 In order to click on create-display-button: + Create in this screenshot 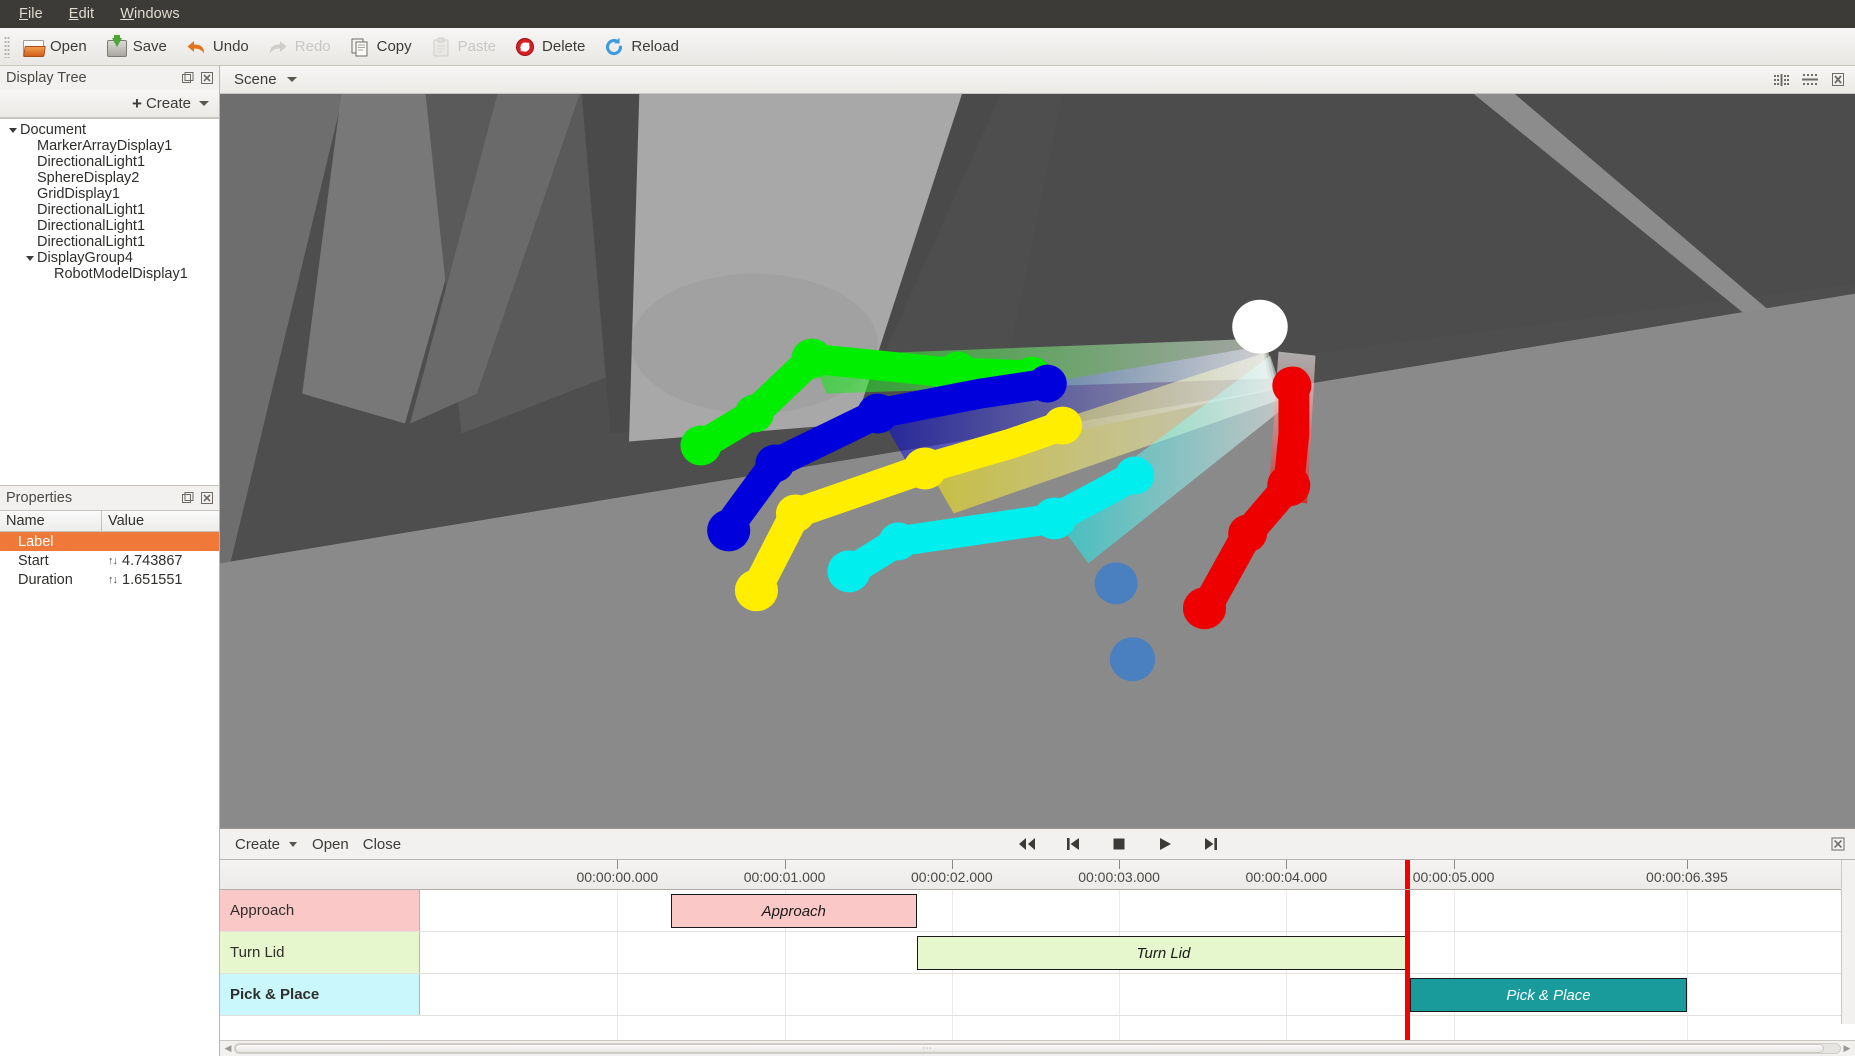, I will do `click(170, 103)`.